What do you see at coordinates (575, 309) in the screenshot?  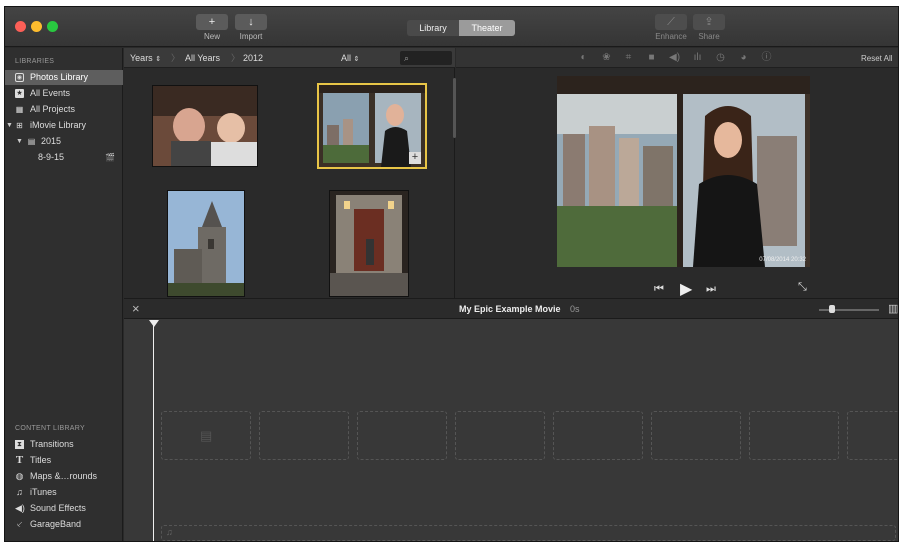 I see `project-duration: 0s` at bounding box center [575, 309].